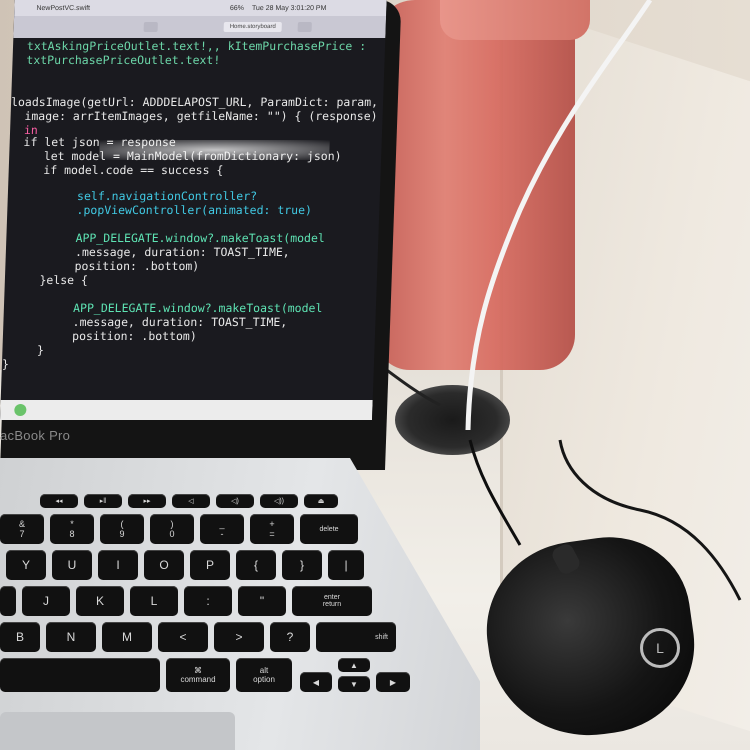 Image resolution: width=750 pixels, height=750 pixels. I want to click on file-title: NewPostVC.swift, so click(63, 8).